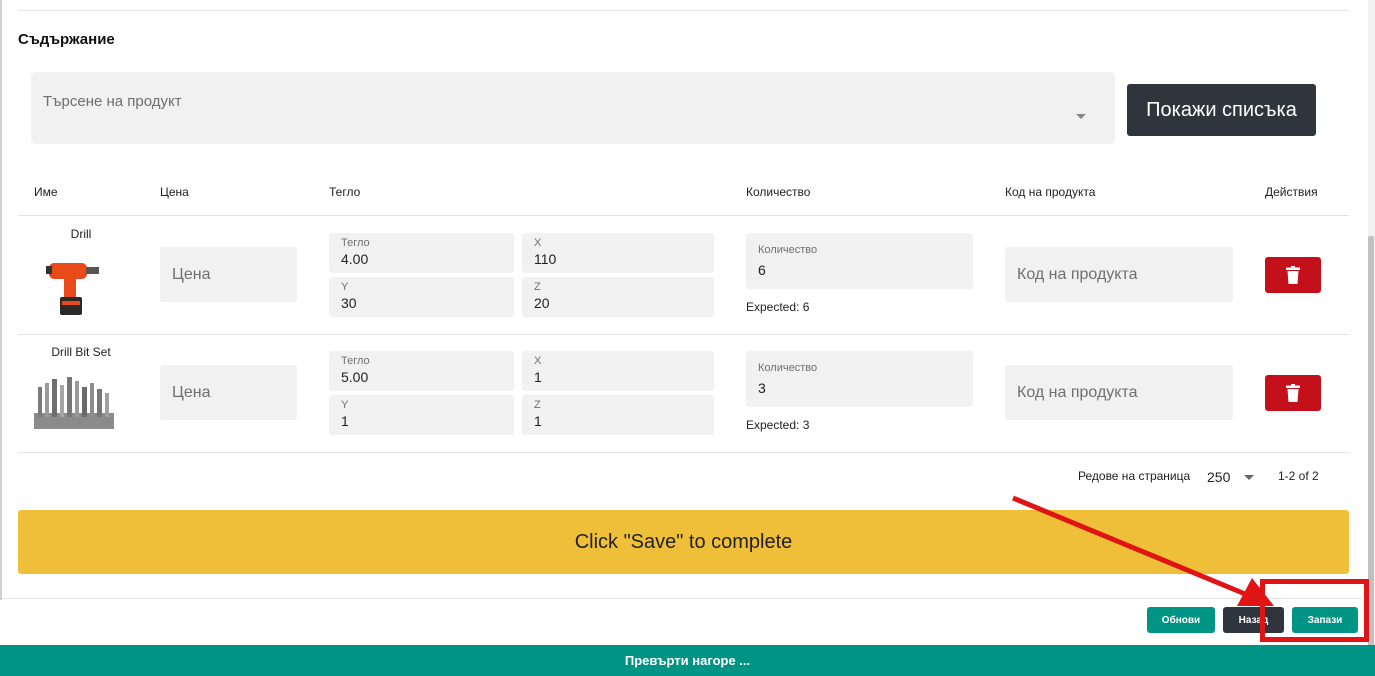 The height and width of the screenshot is (676, 1375). What do you see at coordinates (618, 297) in the screenshot?
I see `z-input: Z 20` at bounding box center [618, 297].